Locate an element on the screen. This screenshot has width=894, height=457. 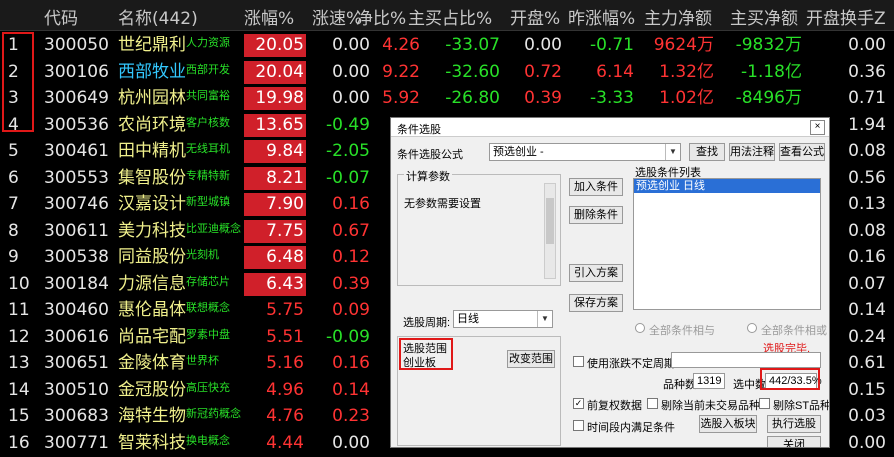
condition-list-item: 预选创业 日线 is located at coordinates (727, 186).